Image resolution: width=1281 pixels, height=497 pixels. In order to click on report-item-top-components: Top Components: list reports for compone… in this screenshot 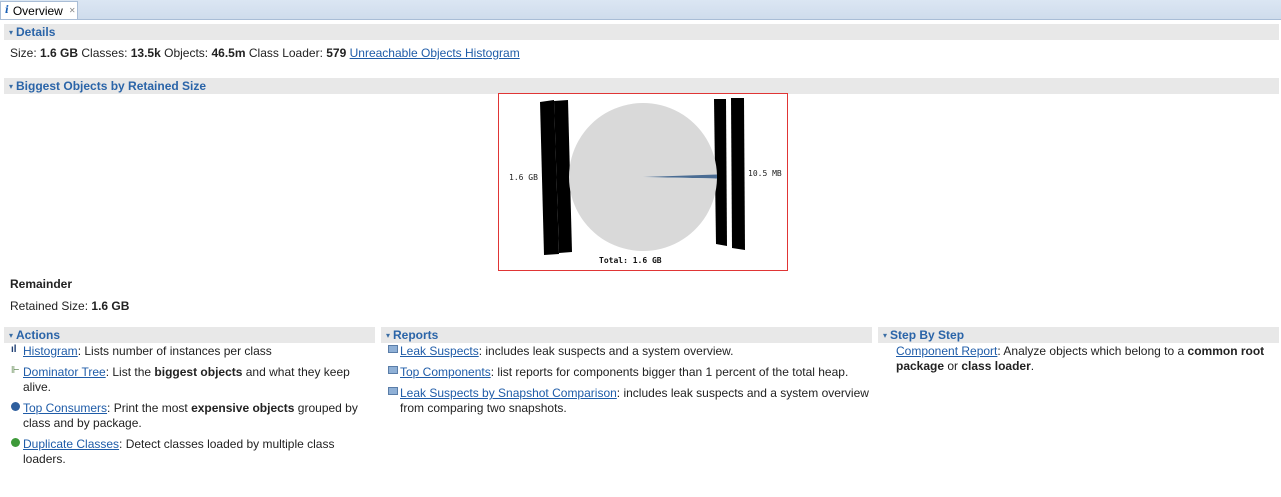, I will do `click(629, 372)`.